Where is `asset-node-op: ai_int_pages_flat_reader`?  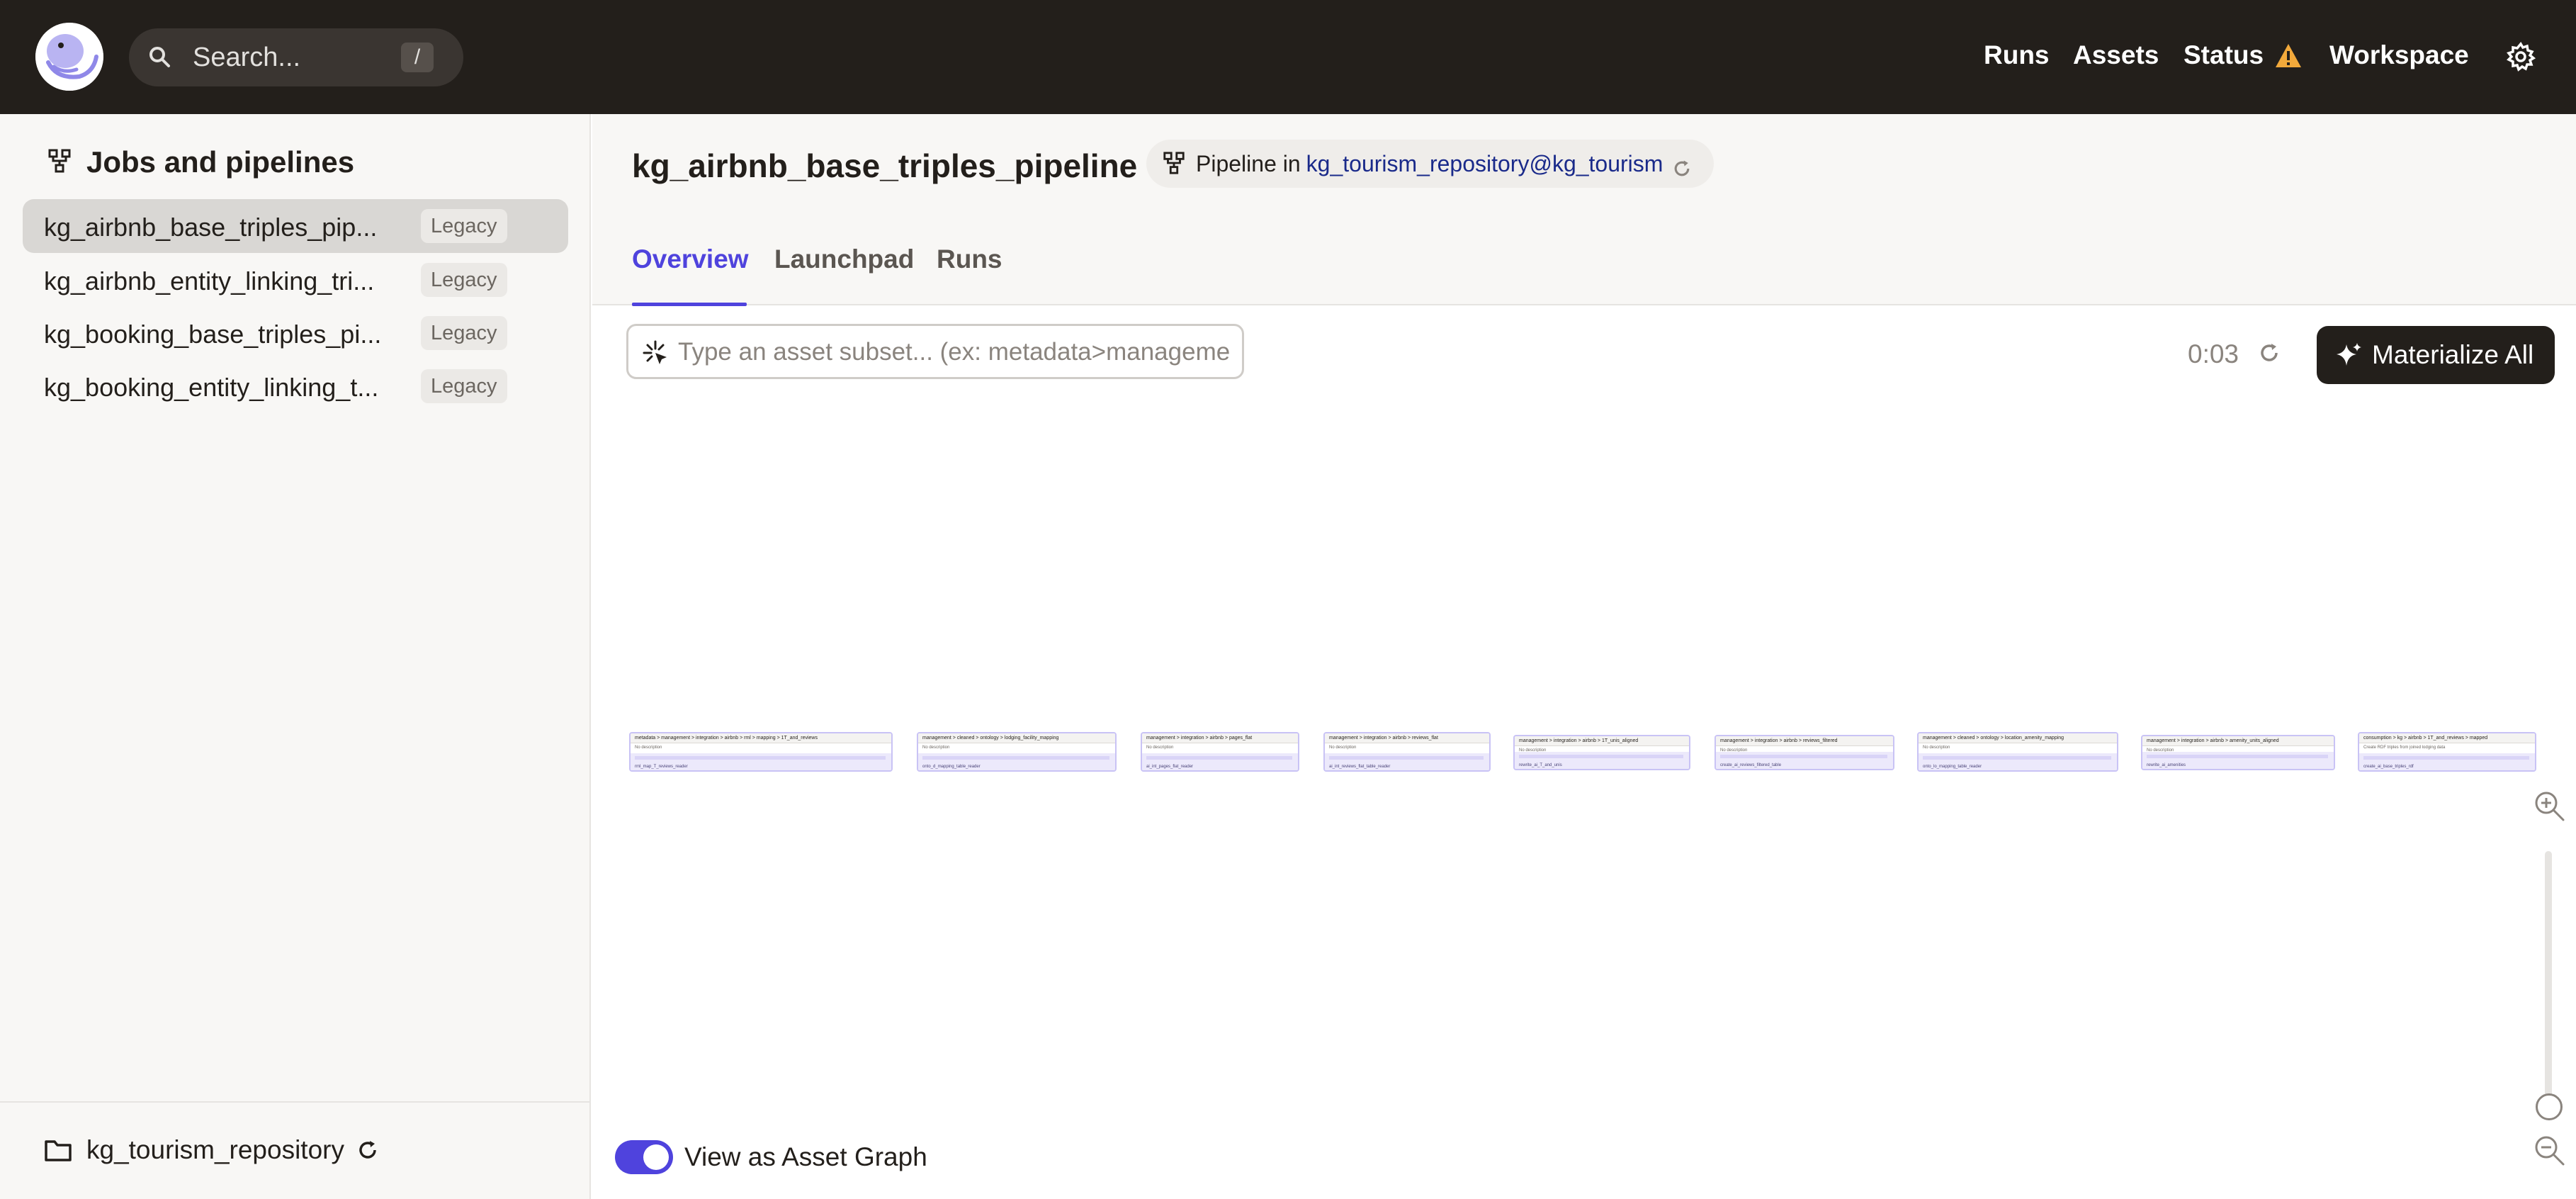
asset-node-op: ai_int_pages_flat_reader is located at coordinates (1170, 767).